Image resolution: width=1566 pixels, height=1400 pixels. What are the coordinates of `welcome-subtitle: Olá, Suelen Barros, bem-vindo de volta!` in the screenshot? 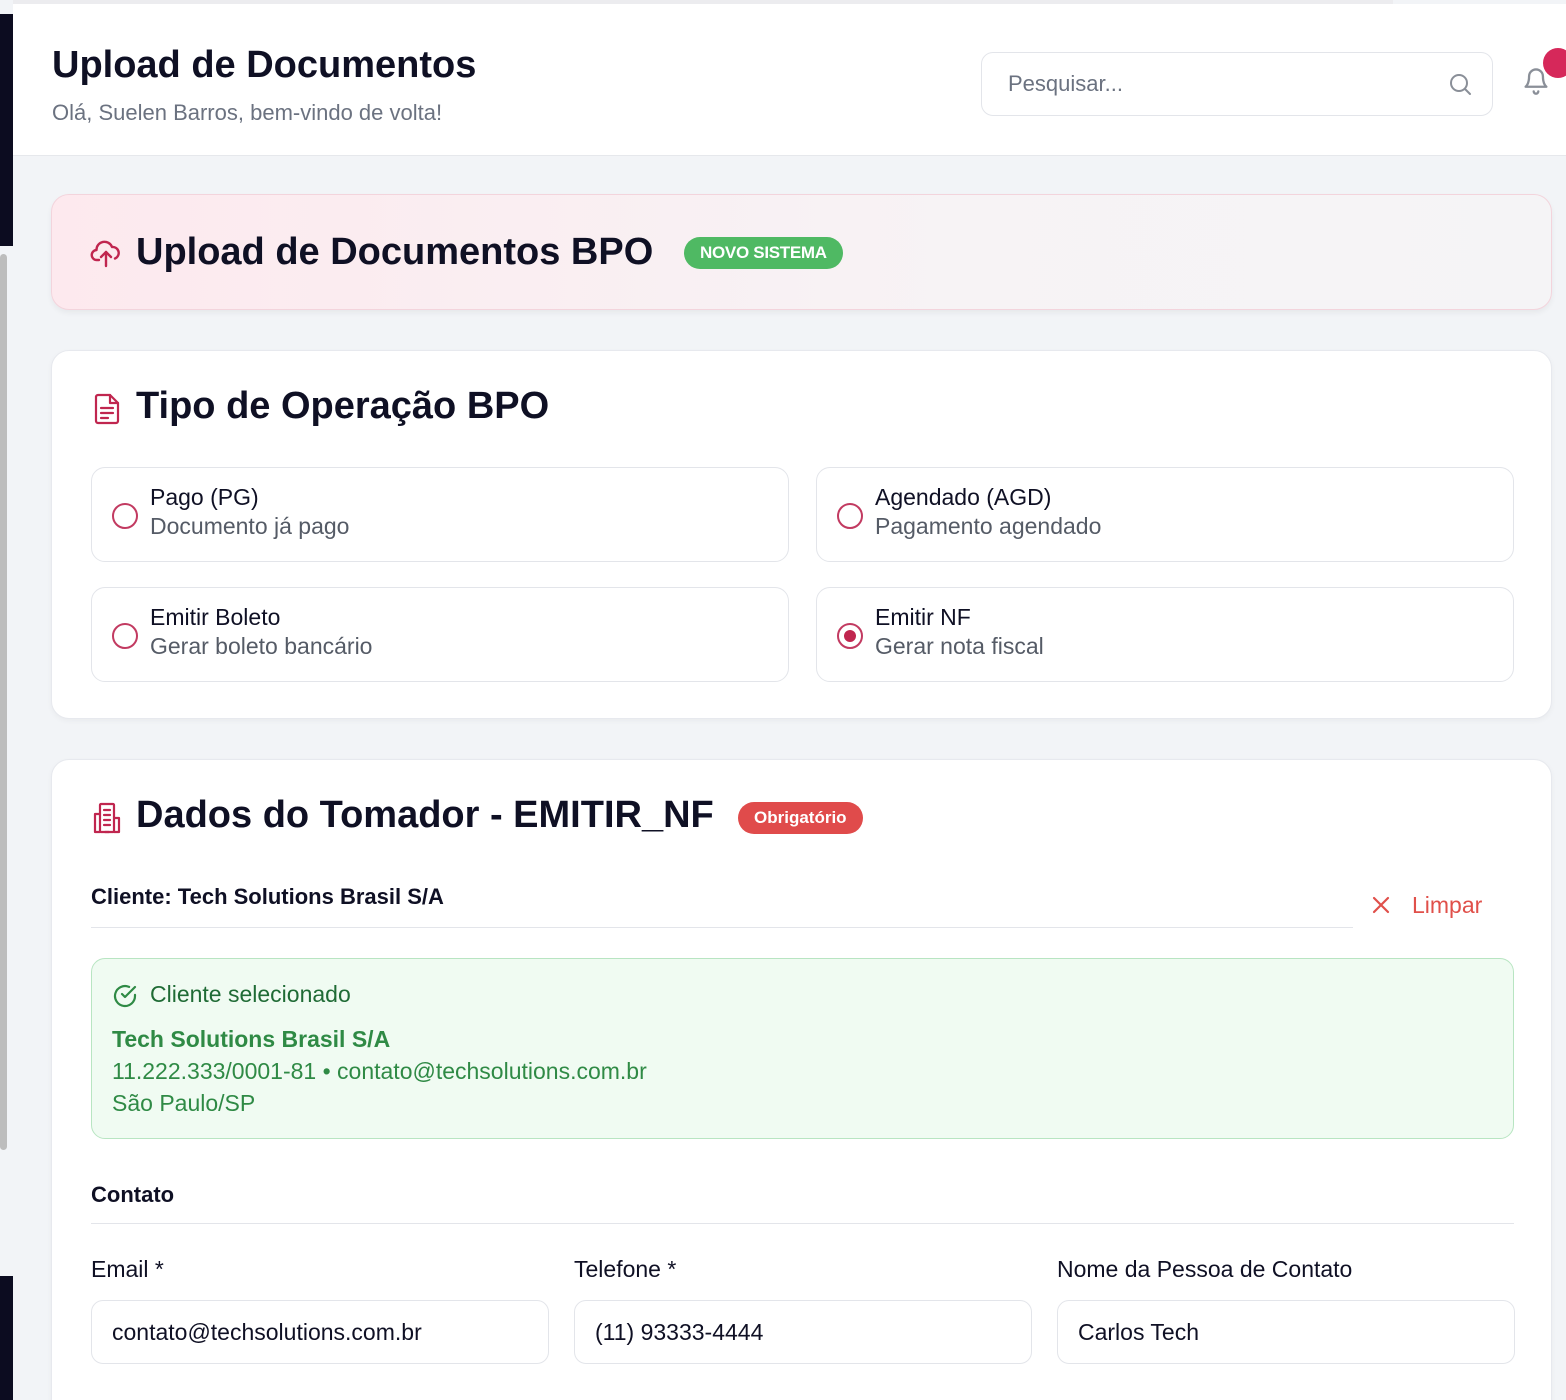 It's located at (247, 112).